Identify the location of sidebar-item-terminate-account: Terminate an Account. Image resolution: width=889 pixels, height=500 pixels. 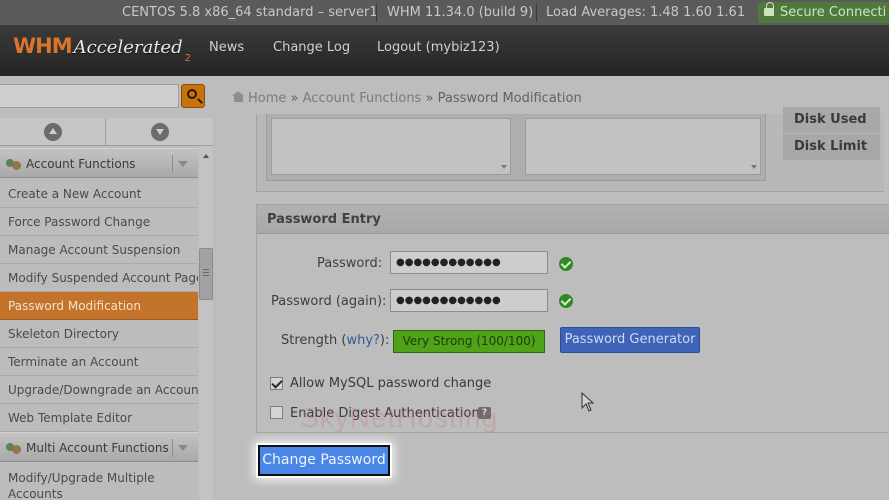
(99, 362).